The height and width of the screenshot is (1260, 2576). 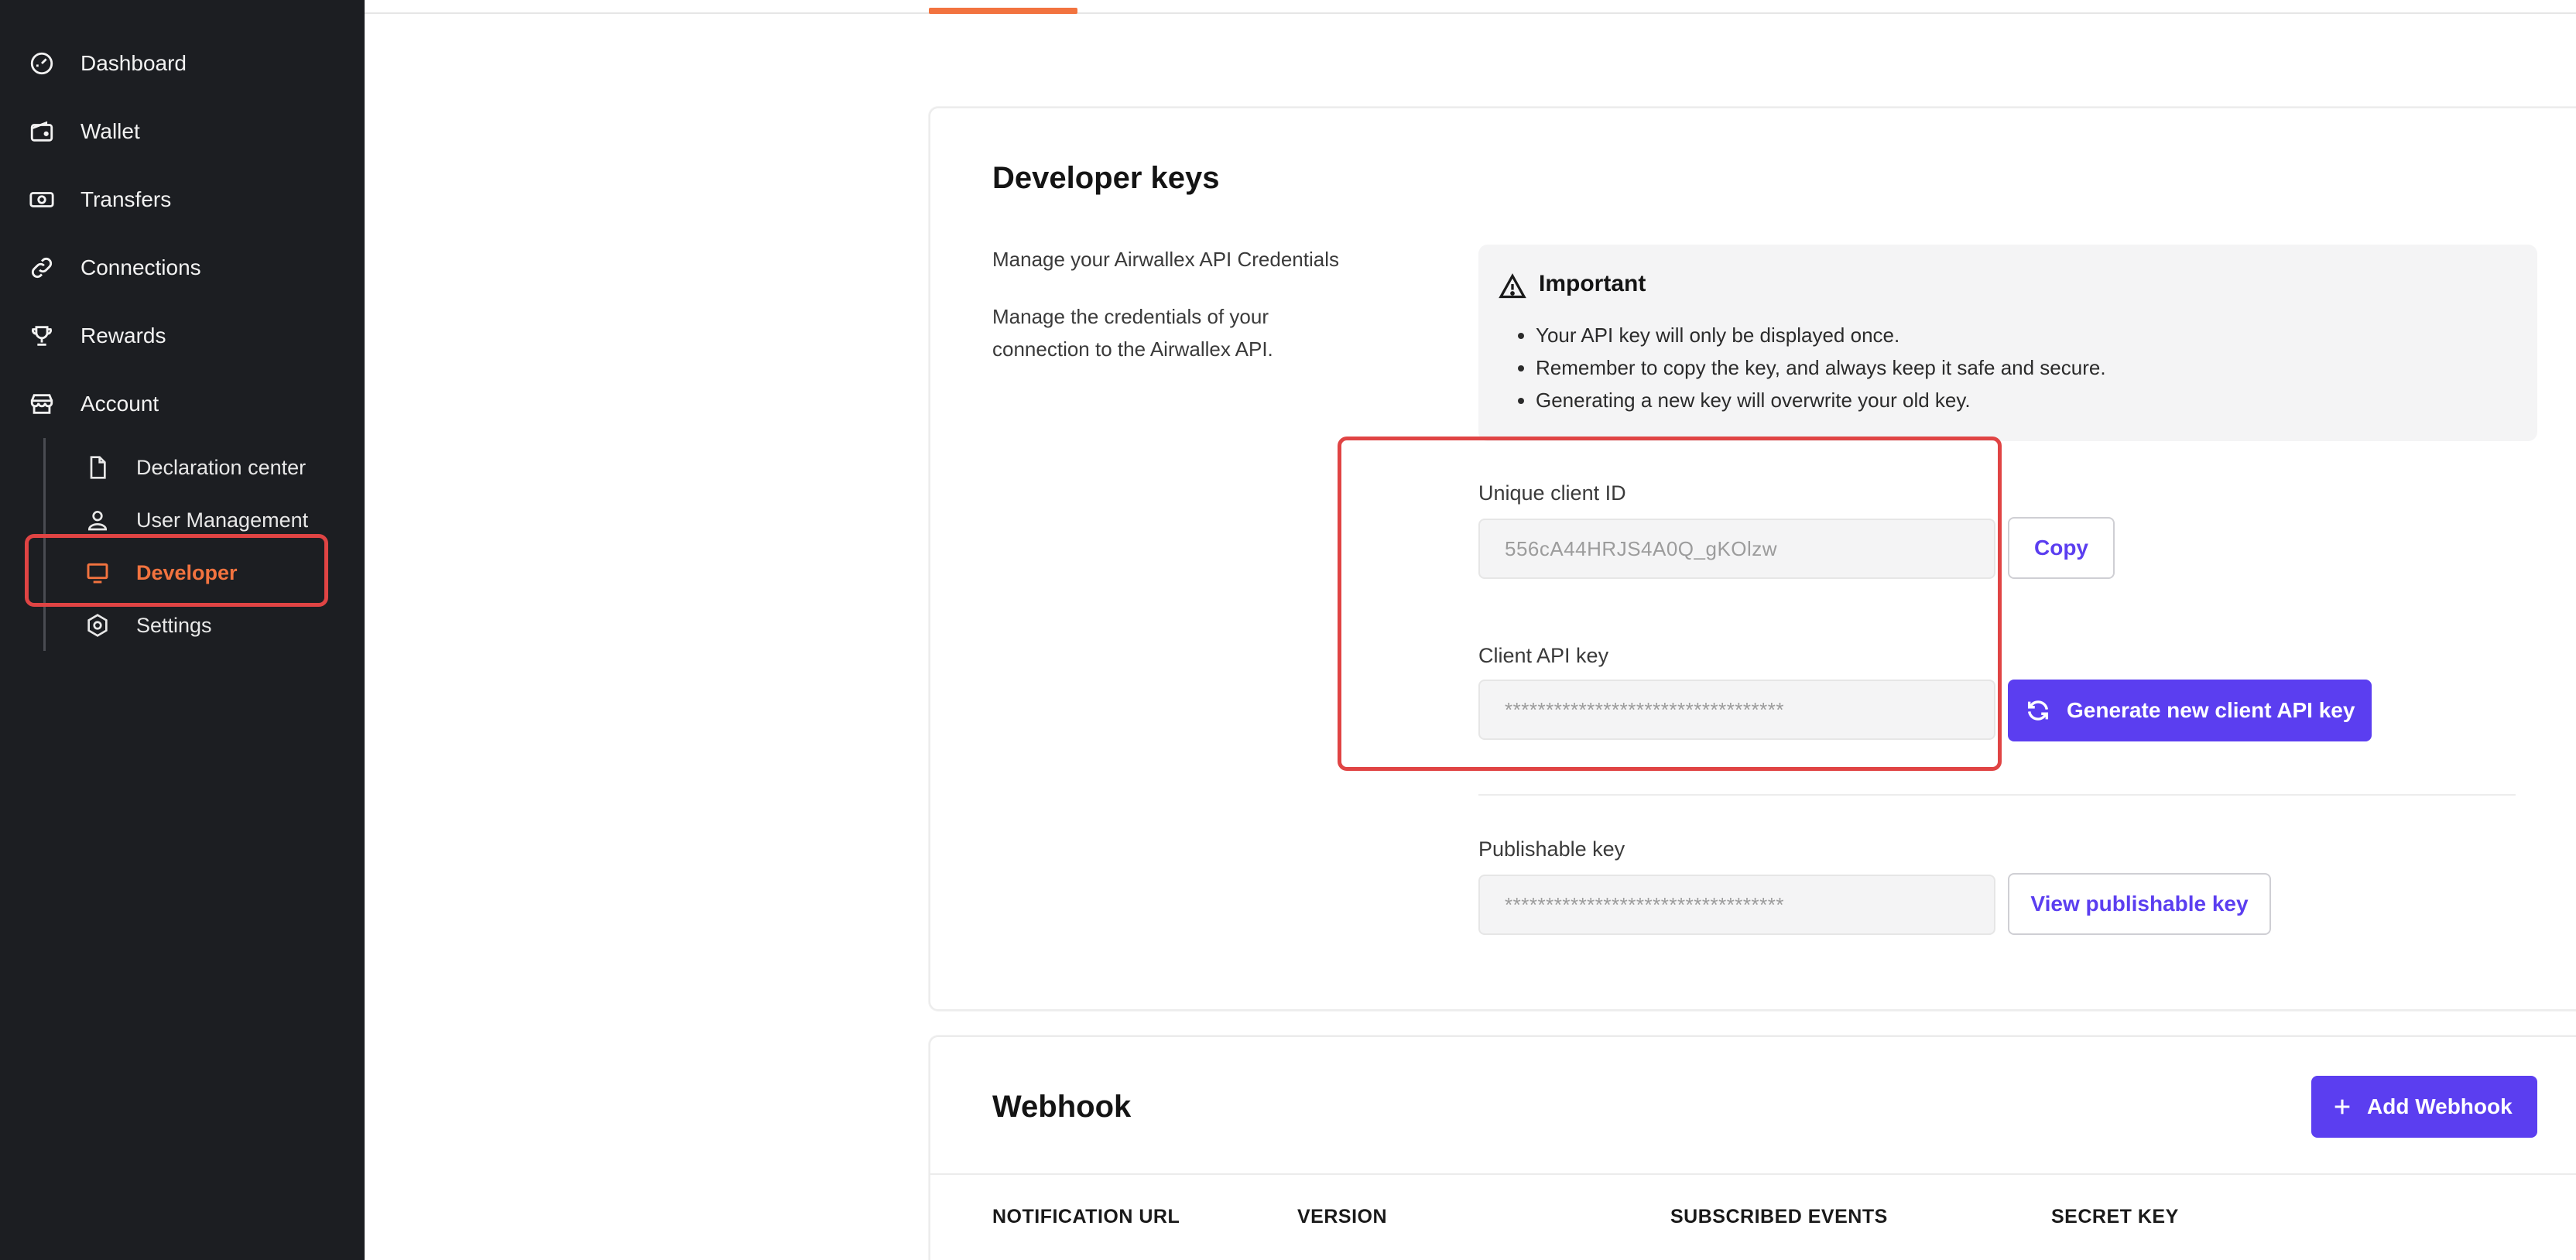 What do you see at coordinates (1551, 849) in the screenshot?
I see `publishable-key-label: Publishable key` at bounding box center [1551, 849].